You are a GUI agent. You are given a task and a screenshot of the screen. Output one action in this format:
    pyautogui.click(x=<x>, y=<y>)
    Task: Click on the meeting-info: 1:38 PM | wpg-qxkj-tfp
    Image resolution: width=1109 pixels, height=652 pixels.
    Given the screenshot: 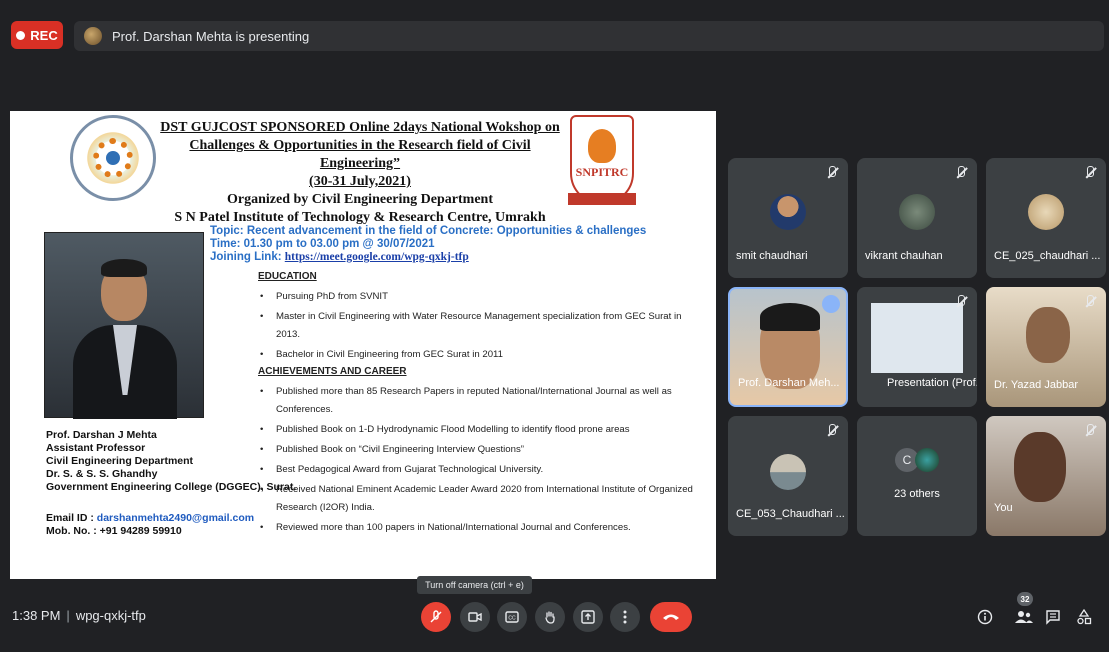 What is the action you would take?
    pyautogui.click(x=79, y=615)
    